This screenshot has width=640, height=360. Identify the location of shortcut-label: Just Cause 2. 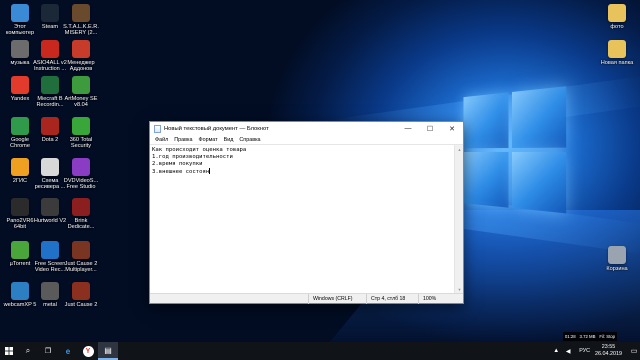
(81, 305).